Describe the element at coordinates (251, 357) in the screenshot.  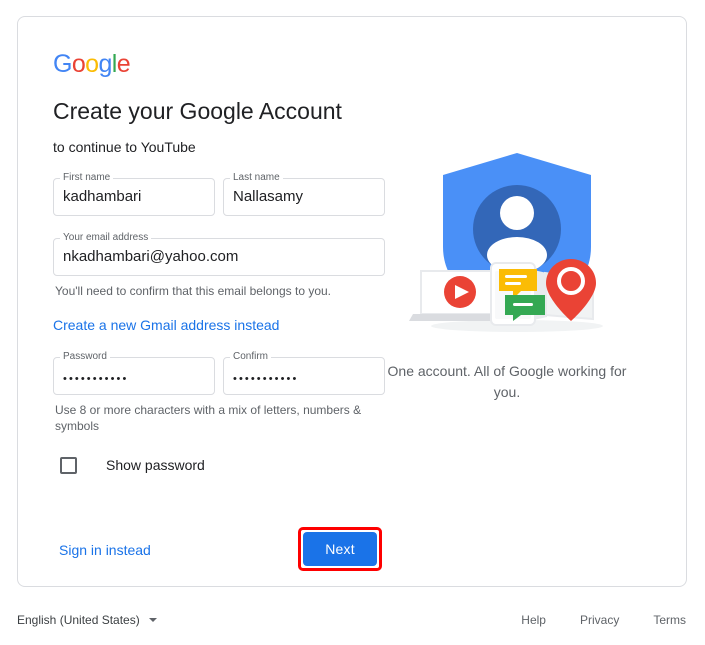
I see `confirm-password-label: Confirm` at that location.